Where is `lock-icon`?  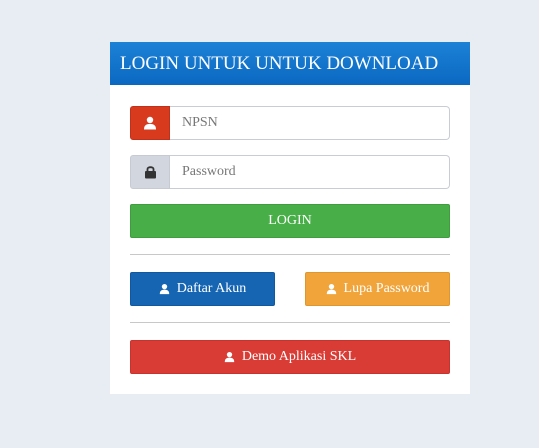
lock-icon is located at coordinates (150, 172).